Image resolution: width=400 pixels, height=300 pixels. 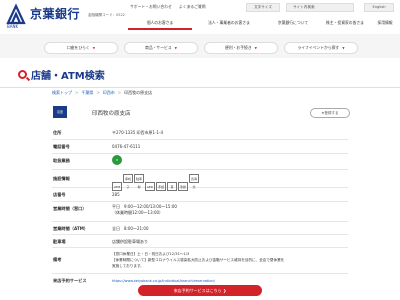 I want to click on row-services: 取扱業務, so click(x=200, y=162).